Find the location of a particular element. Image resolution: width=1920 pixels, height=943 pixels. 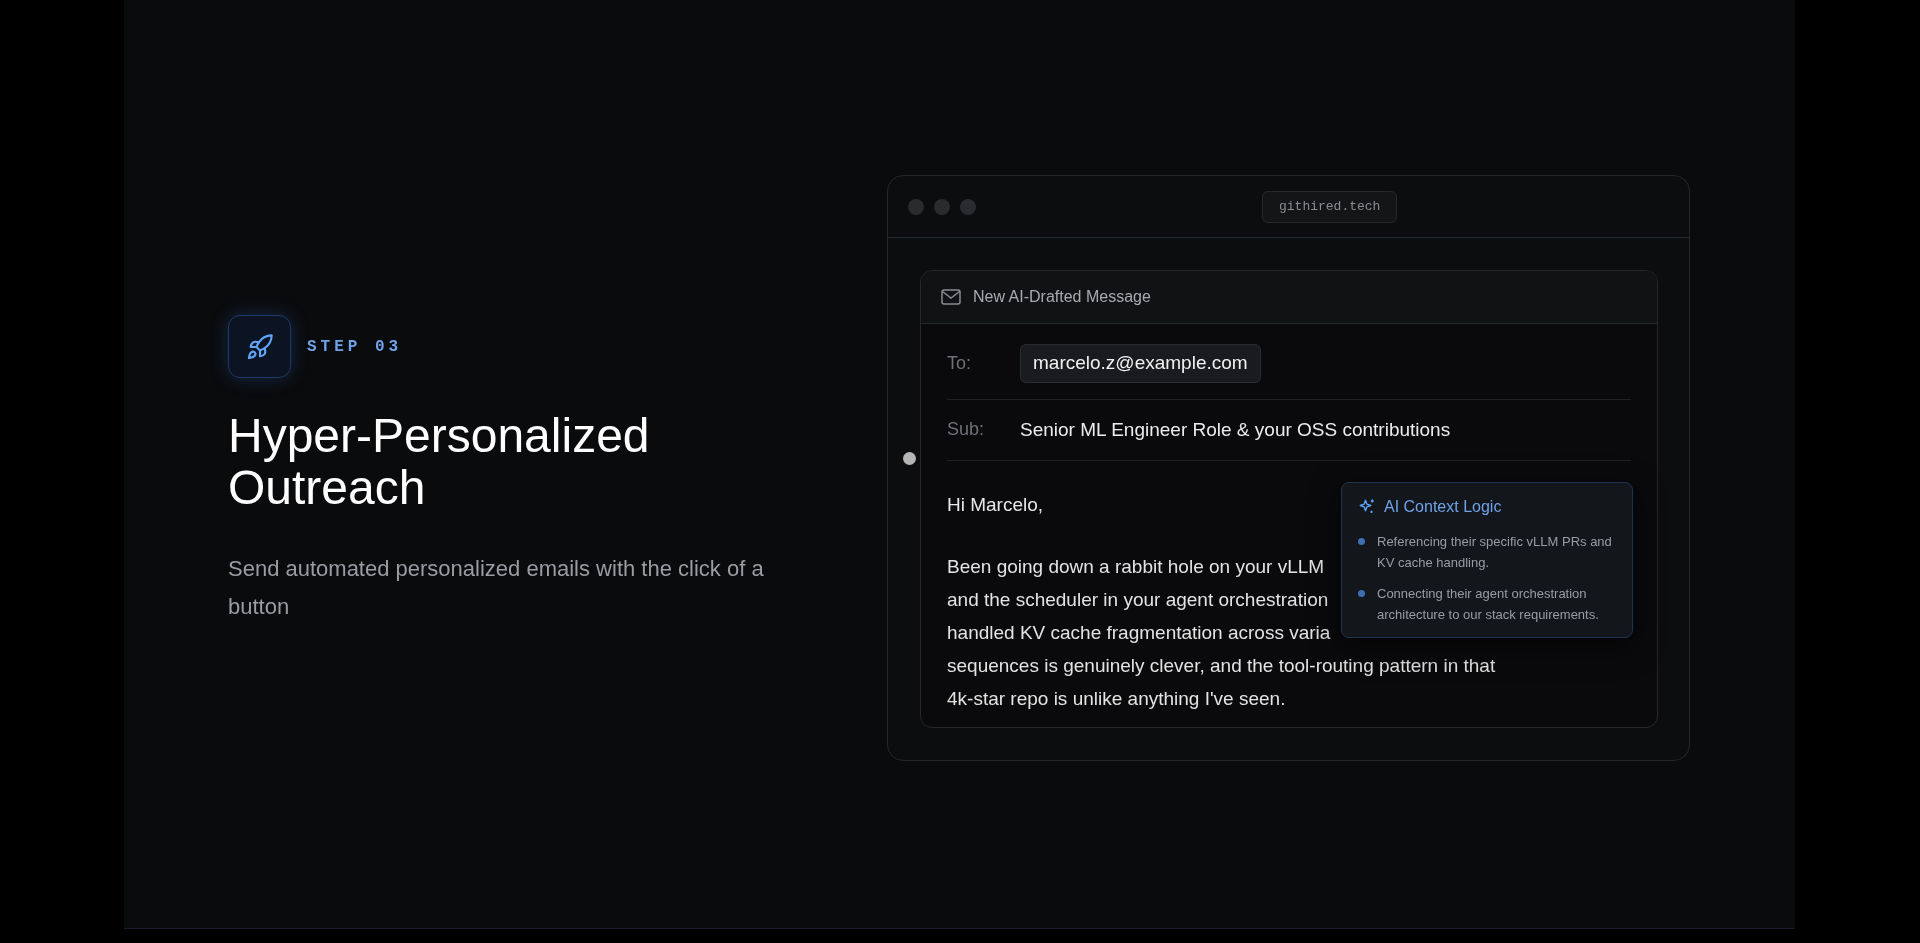

subject-text: Senior ML Engineer Role & your OSS contributions is located at coordinates (1235, 429).